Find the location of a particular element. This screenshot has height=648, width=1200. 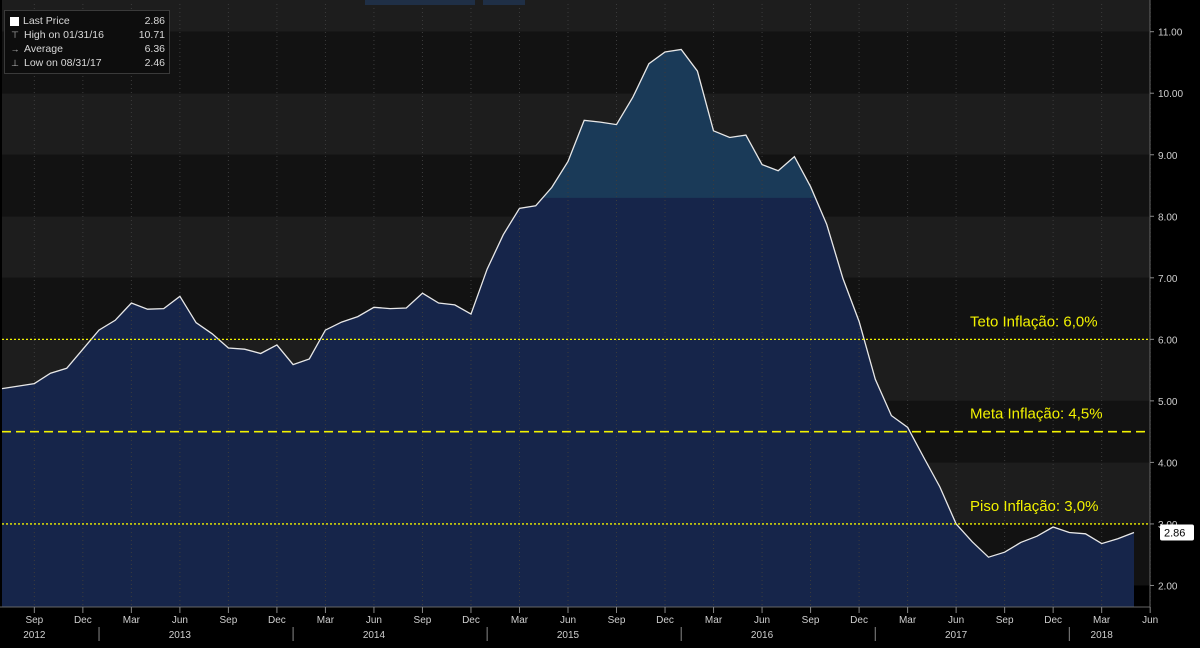

low-marker-icon: ⊥ is located at coordinates (15, 63).